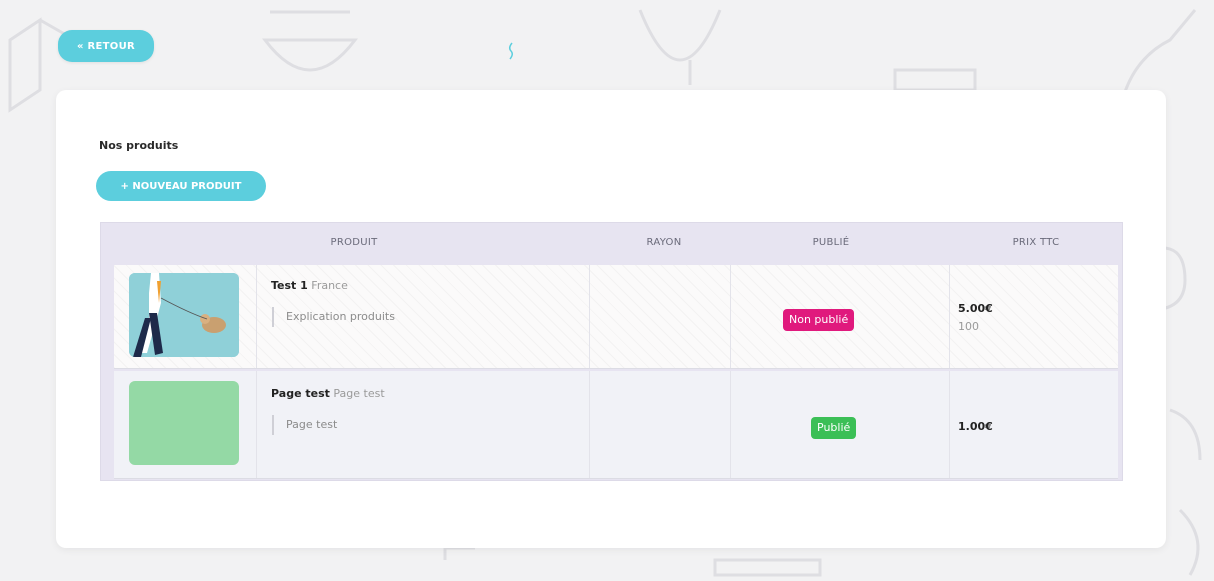  Describe the element at coordinates (289, 285) in the screenshot. I see `product-name-text: Test 1` at that location.